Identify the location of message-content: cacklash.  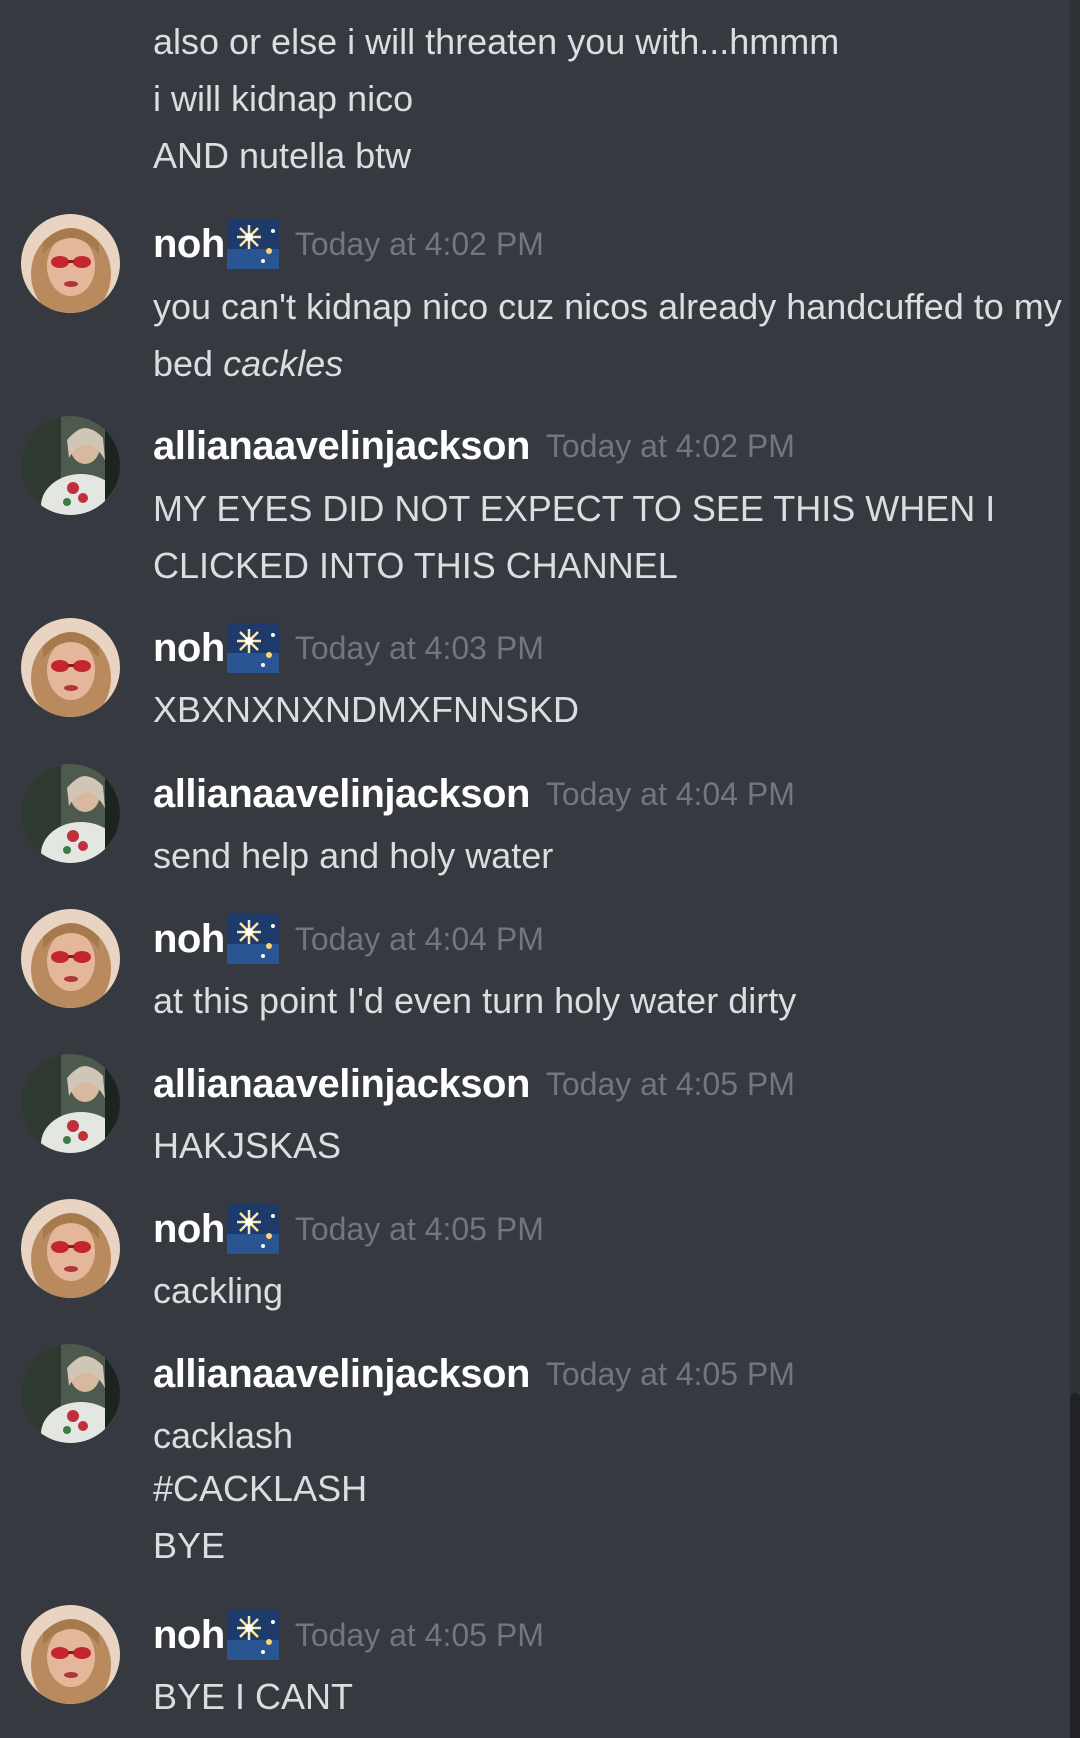
(223, 1435).